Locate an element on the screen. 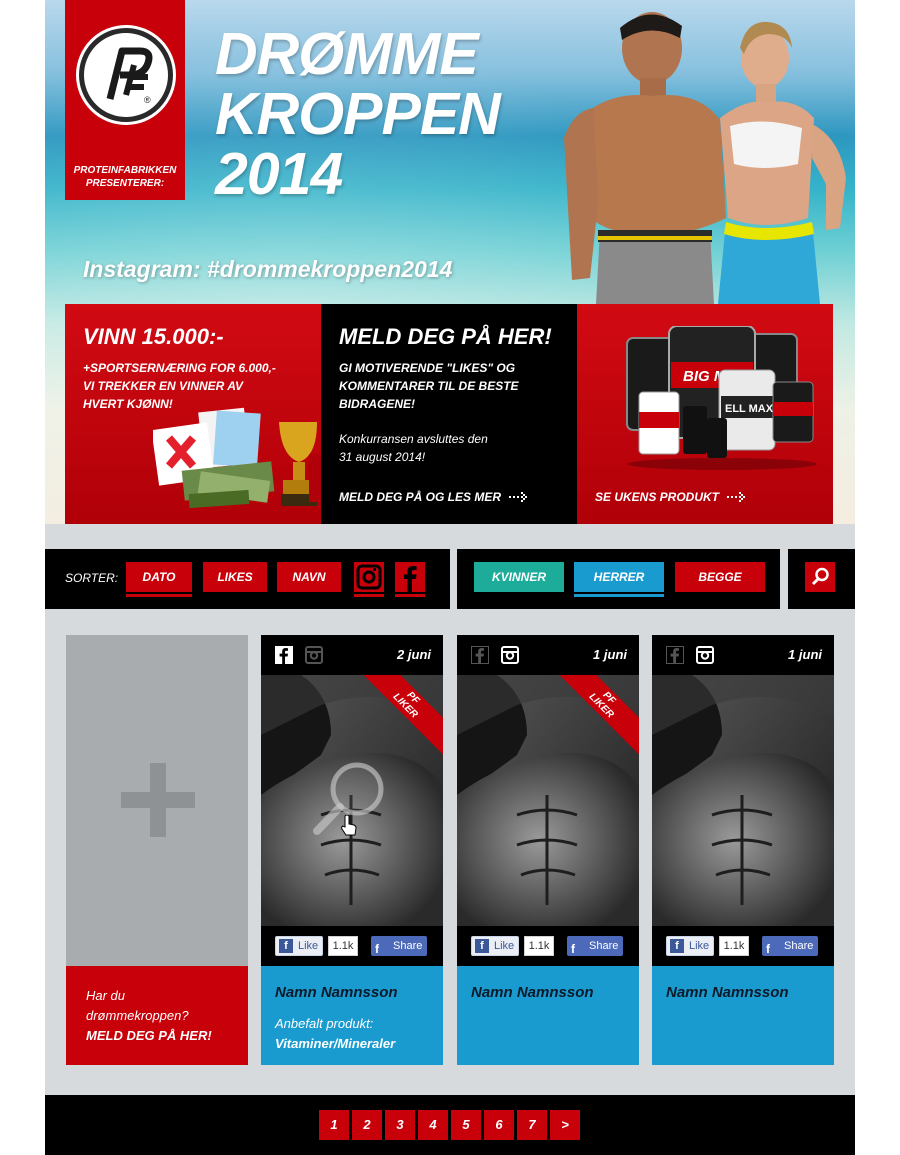  sort-bar: SORTER: DATO LIKES NAVN is located at coordinates (247, 579).